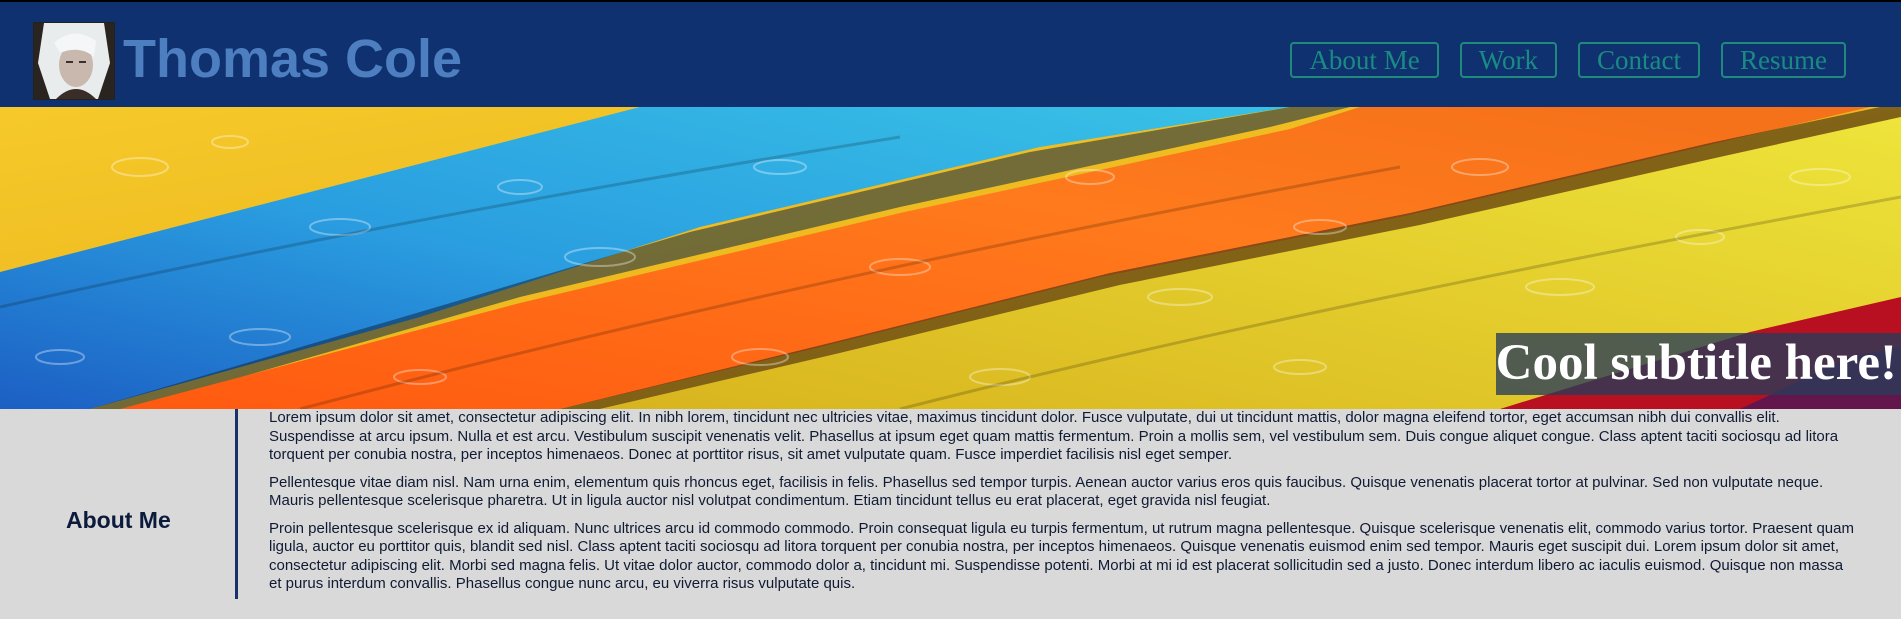  What do you see at coordinates (1698, 364) in the screenshot?
I see `hero-subtitle: Cool subtitle here!` at bounding box center [1698, 364].